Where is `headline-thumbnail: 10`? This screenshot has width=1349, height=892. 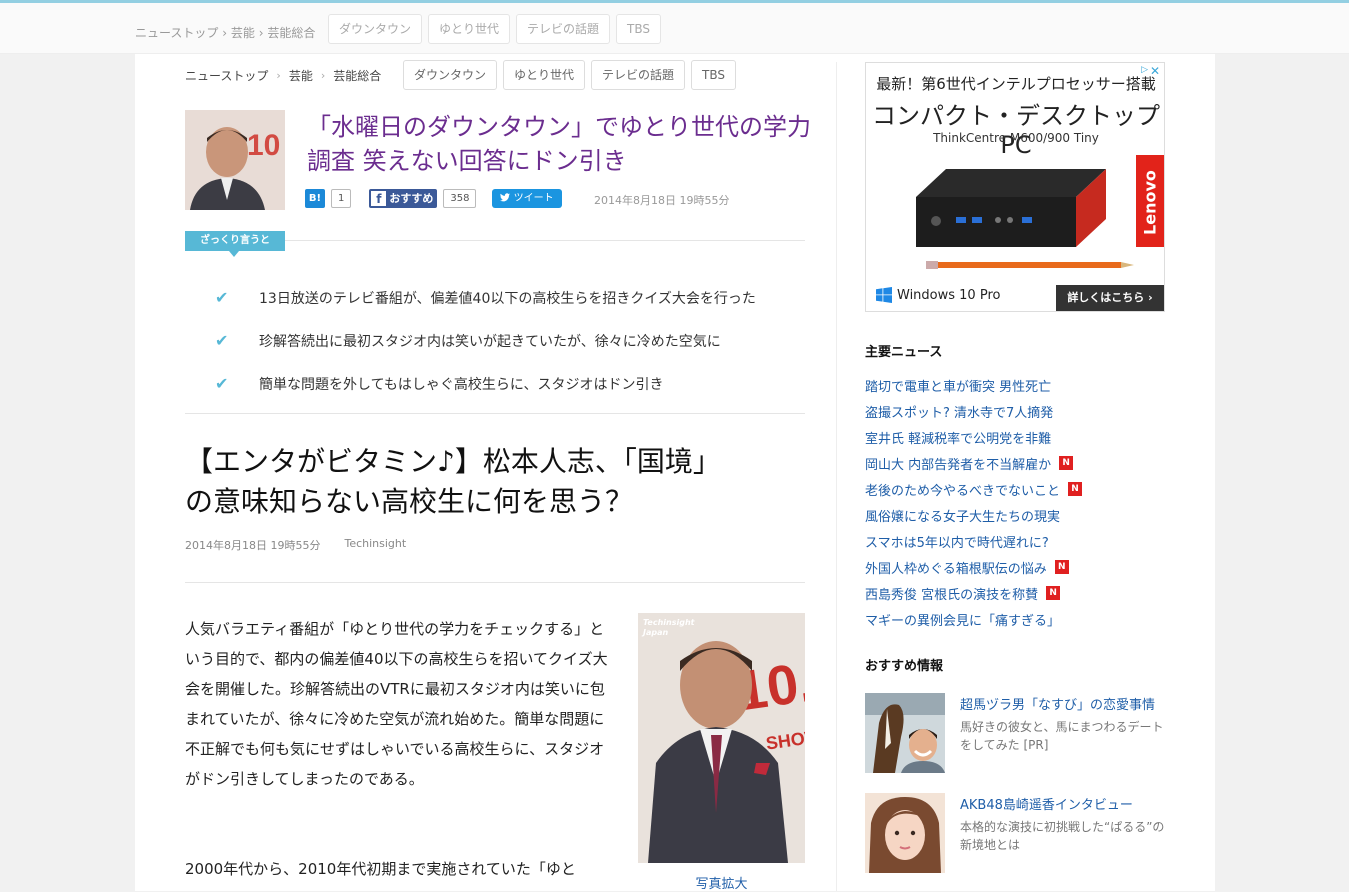 headline-thumbnail: 10 is located at coordinates (235, 160).